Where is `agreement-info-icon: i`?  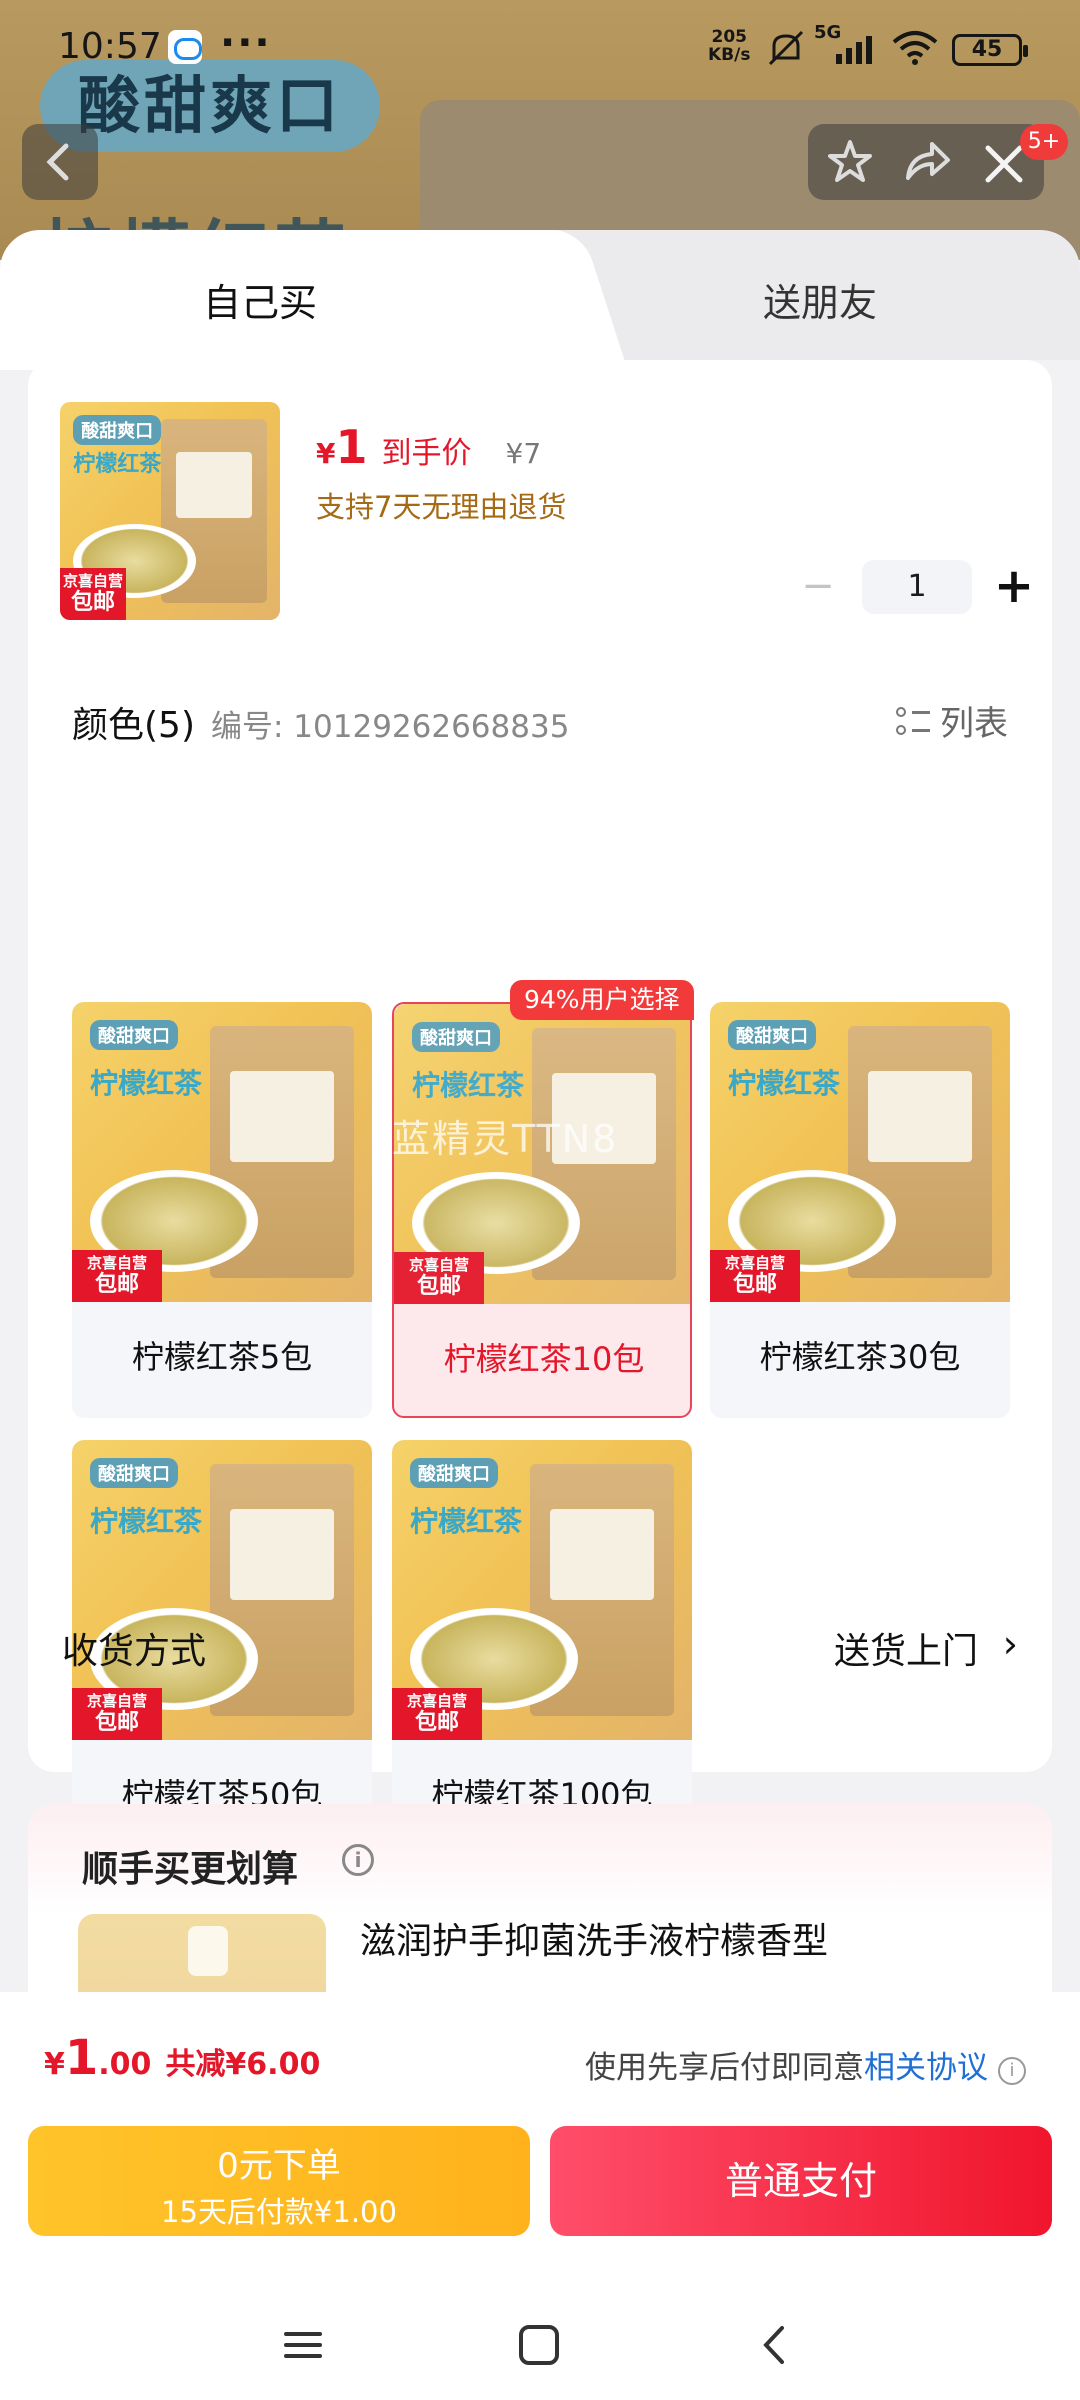 agreement-info-icon: i is located at coordinates (1012, 2071).